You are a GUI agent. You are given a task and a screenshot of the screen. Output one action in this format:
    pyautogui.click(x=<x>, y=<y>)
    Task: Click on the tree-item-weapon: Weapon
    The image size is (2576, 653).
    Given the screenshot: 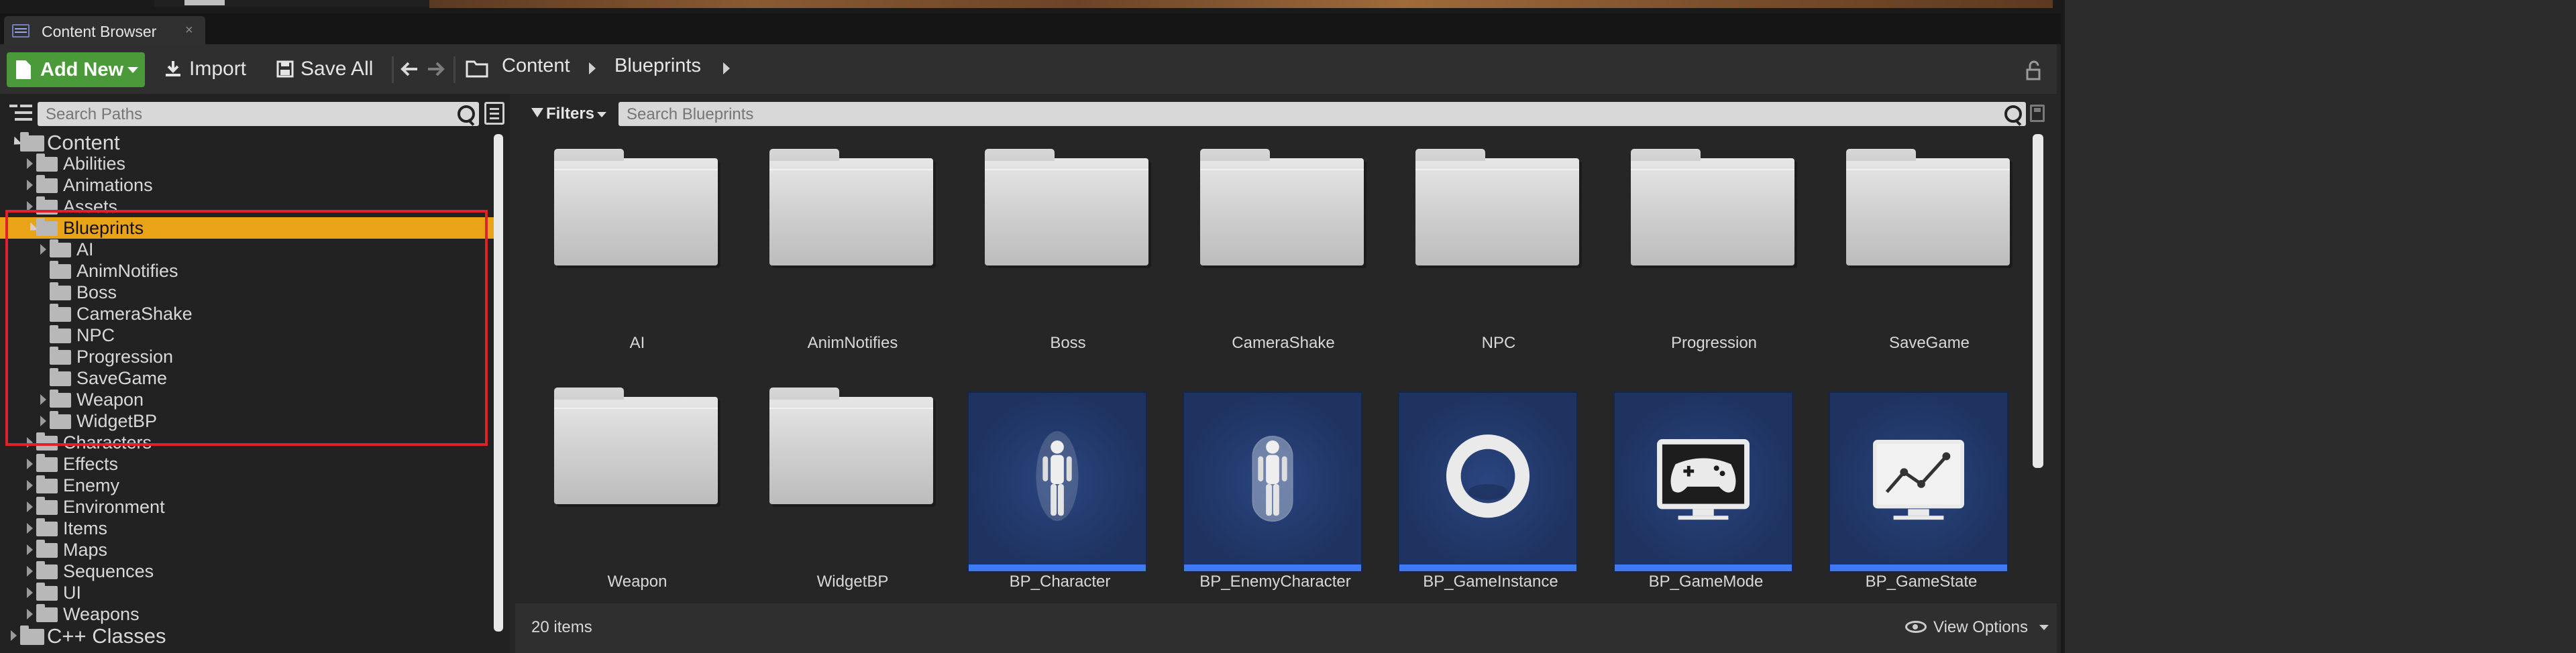 What is the action you would take?
    pyautogui.click(x=248, y=399)
    